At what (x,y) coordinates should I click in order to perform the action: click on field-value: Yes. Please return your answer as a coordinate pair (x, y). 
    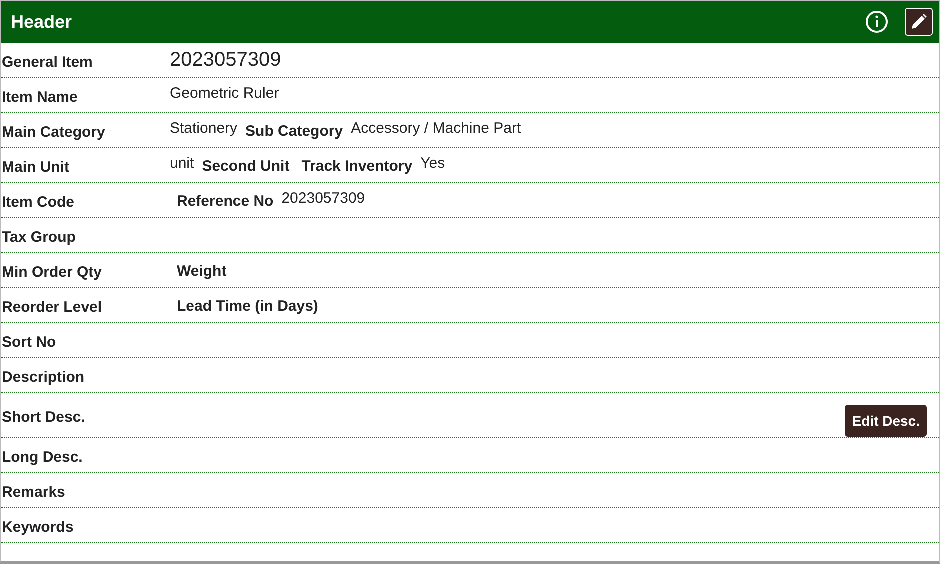
    Looking at the image, I should click on (433, 163).